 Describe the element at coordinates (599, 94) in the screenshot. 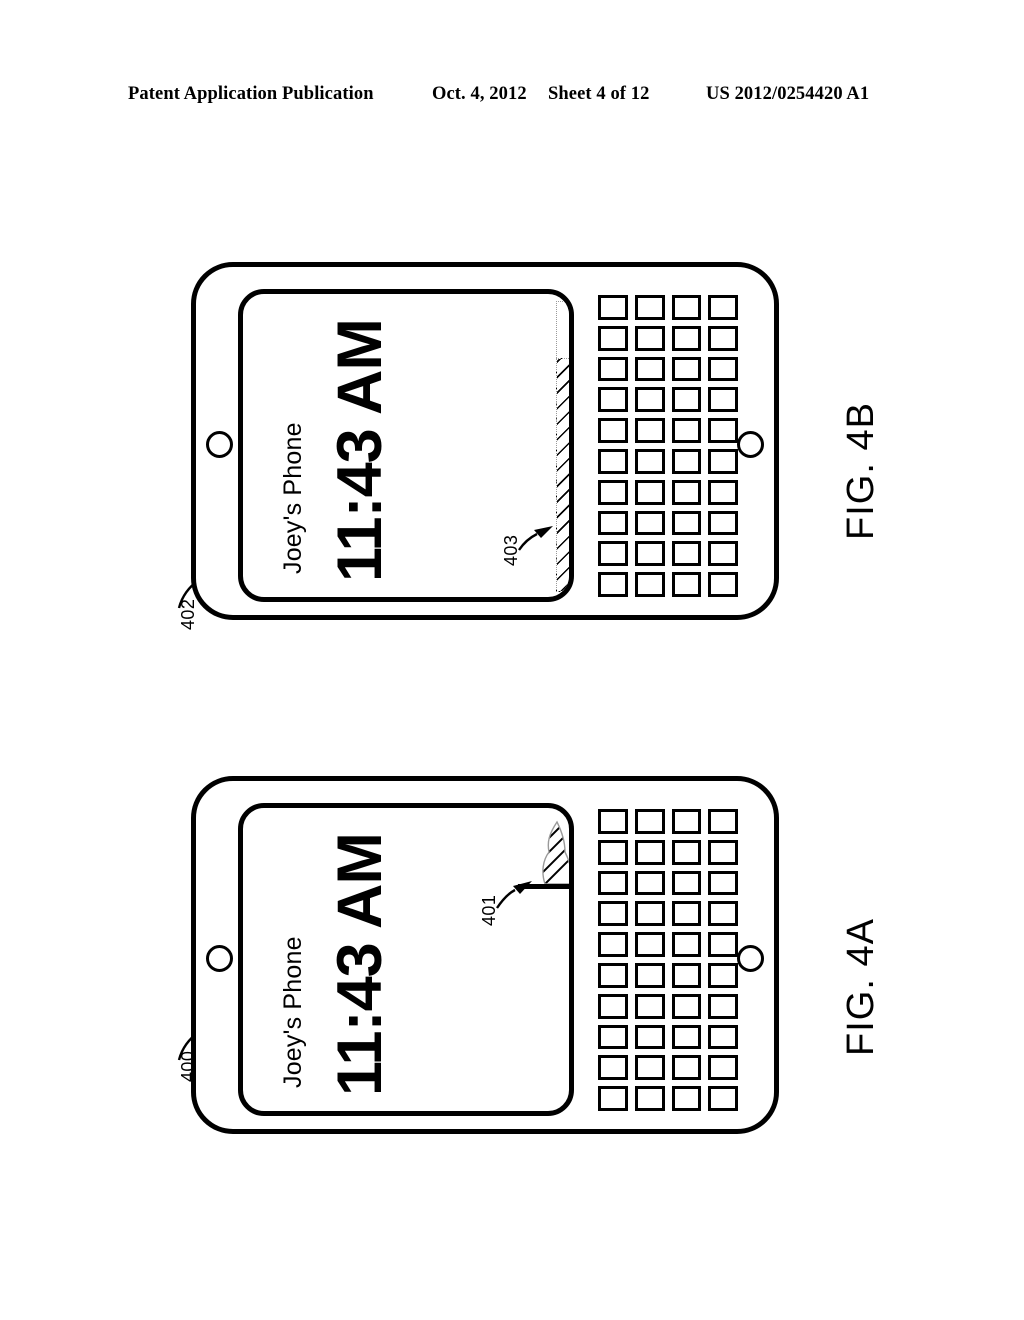

I see `header-sheet-number: Sheet 4 of 12` at that location.